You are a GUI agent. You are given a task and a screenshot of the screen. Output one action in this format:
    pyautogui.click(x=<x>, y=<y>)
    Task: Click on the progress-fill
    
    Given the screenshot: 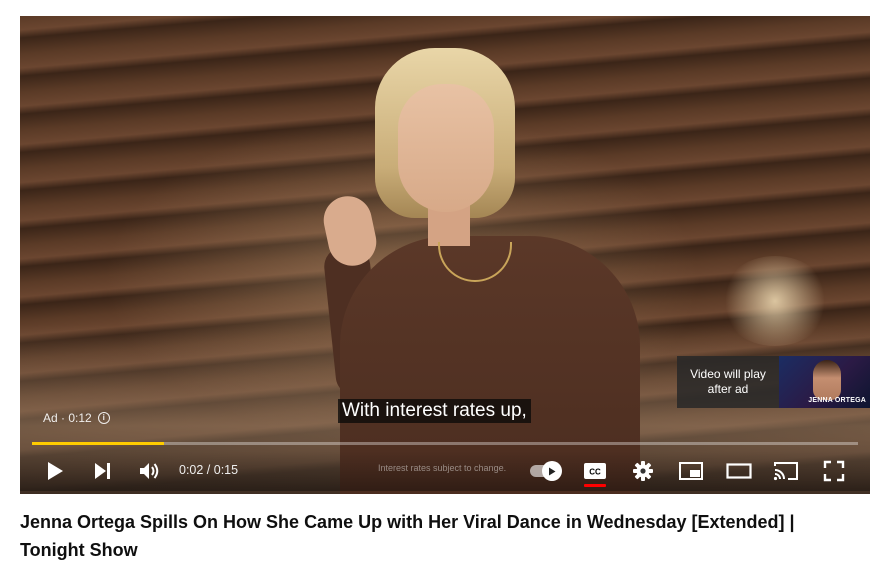 What is the action you would take?
    pyautogui.click(x=98, y=443)
    